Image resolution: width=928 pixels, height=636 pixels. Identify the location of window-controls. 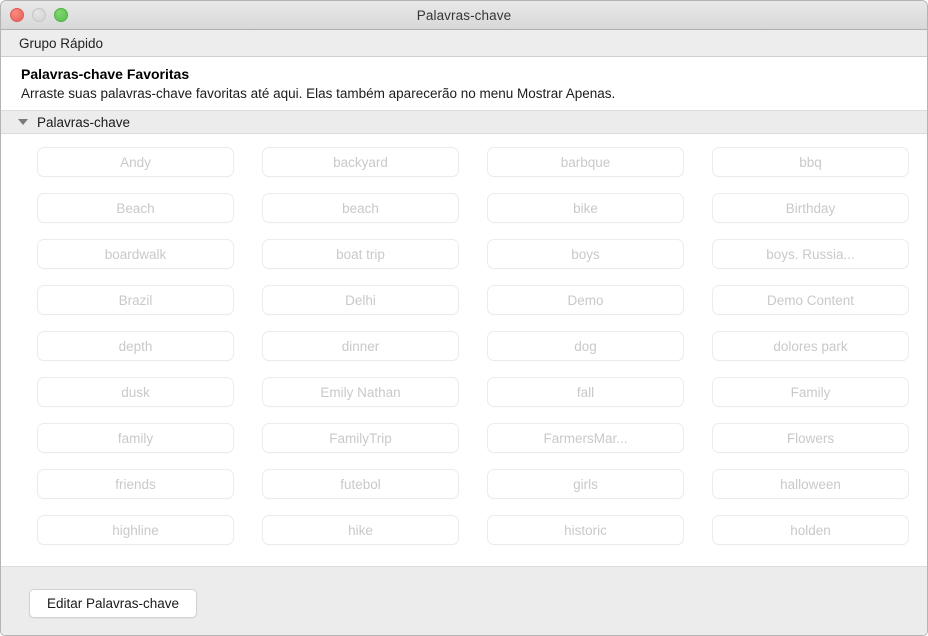
(39, 15).